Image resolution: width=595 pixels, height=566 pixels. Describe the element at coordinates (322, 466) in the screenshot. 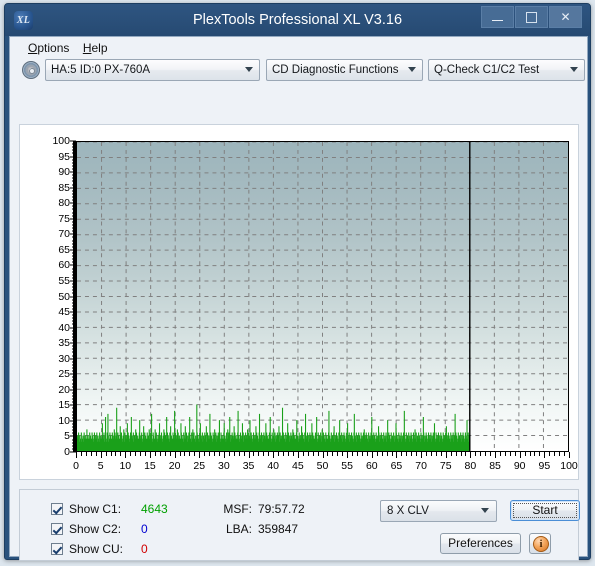

I see `x-axis-tick-label: 50` at that location.